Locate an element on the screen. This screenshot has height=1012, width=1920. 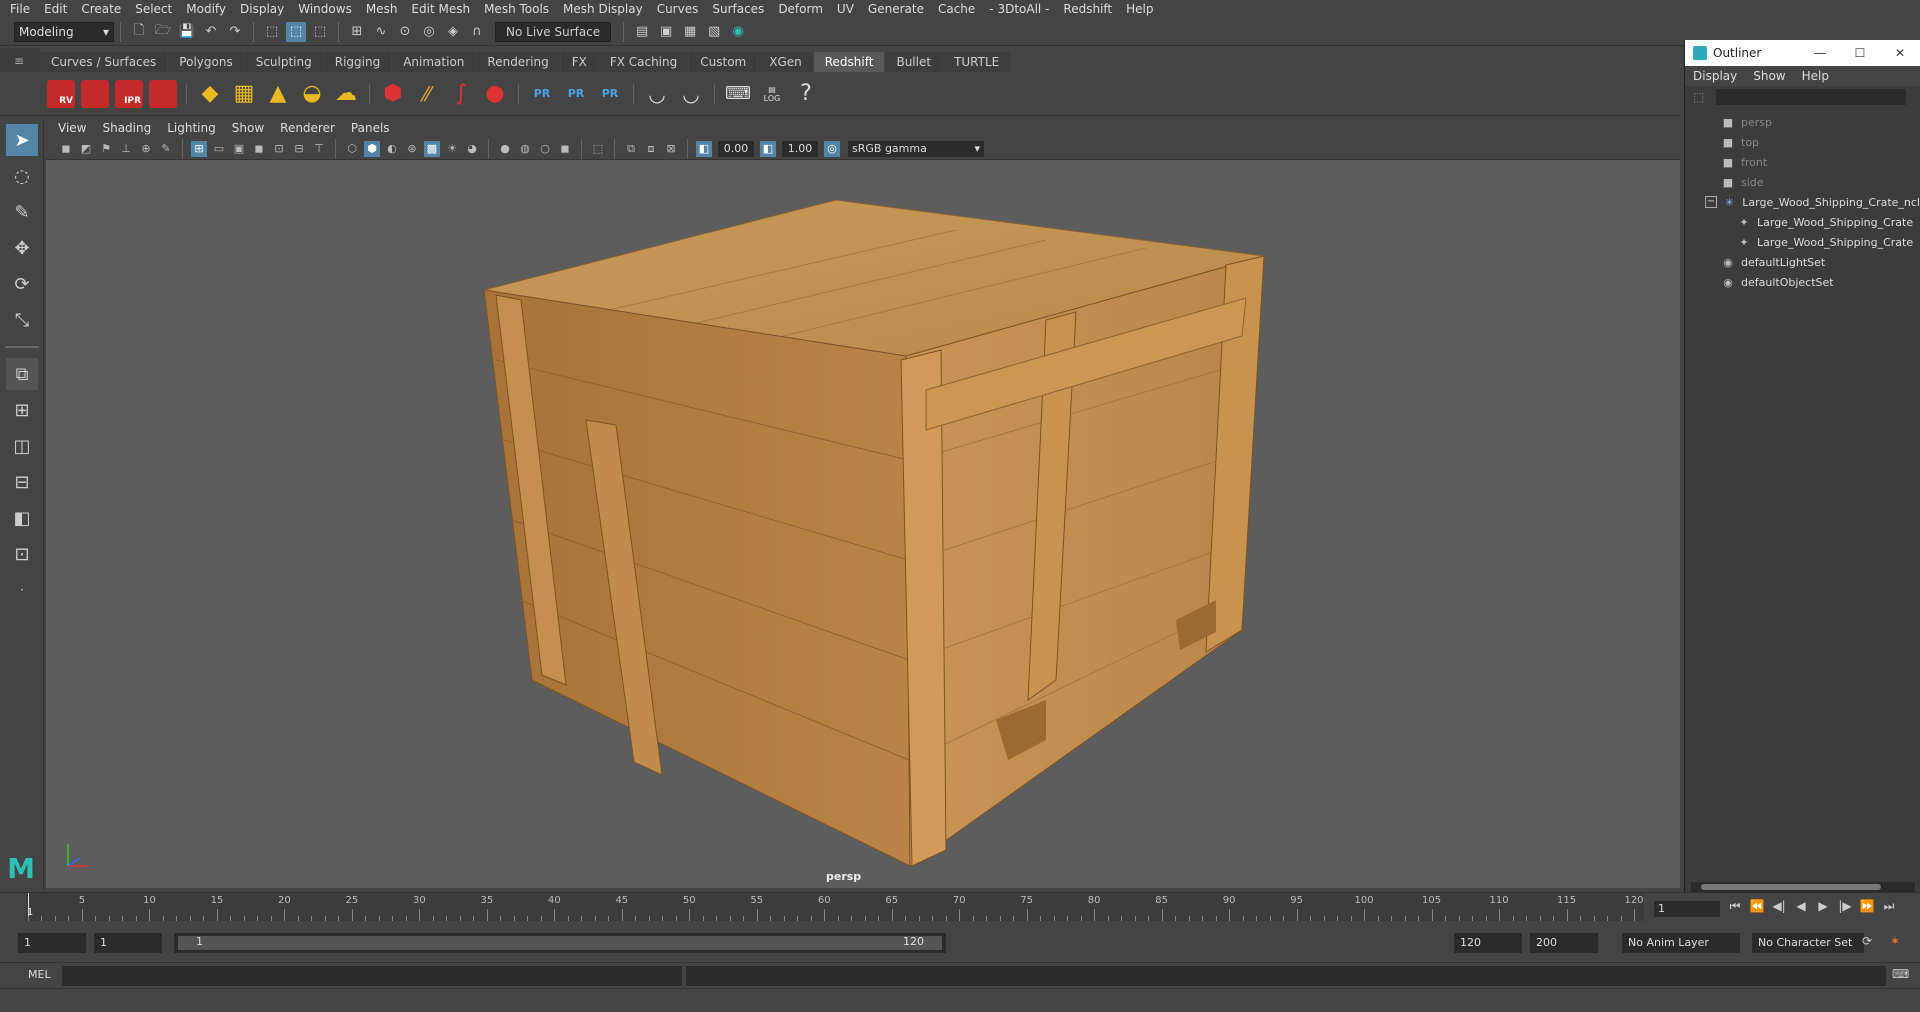
redshift-batch-render-button is located at coordinates (95, 94).